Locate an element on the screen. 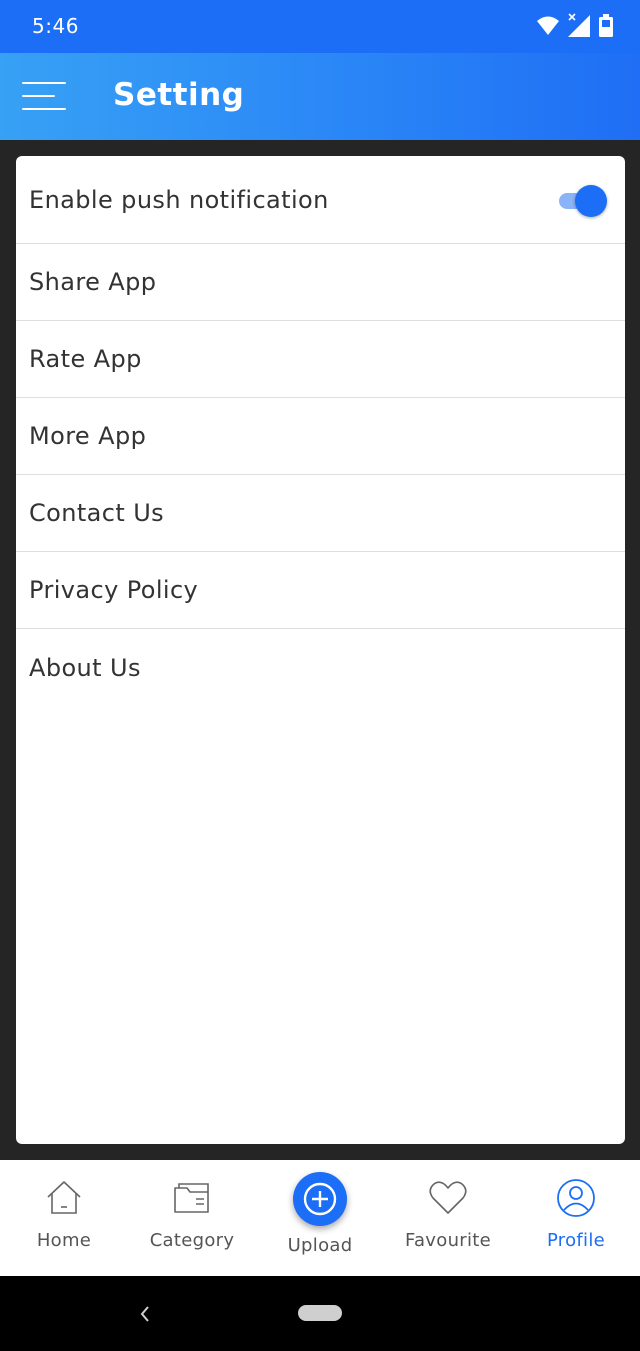 This screenshot has height=1351, width=640. settings-item-label: Privacy Policy is located at coordinates (114, 590).